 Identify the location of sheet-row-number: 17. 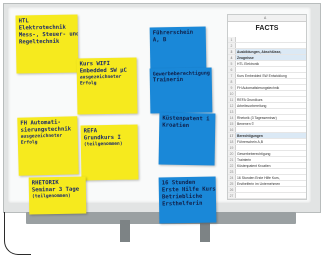
(232, 135).